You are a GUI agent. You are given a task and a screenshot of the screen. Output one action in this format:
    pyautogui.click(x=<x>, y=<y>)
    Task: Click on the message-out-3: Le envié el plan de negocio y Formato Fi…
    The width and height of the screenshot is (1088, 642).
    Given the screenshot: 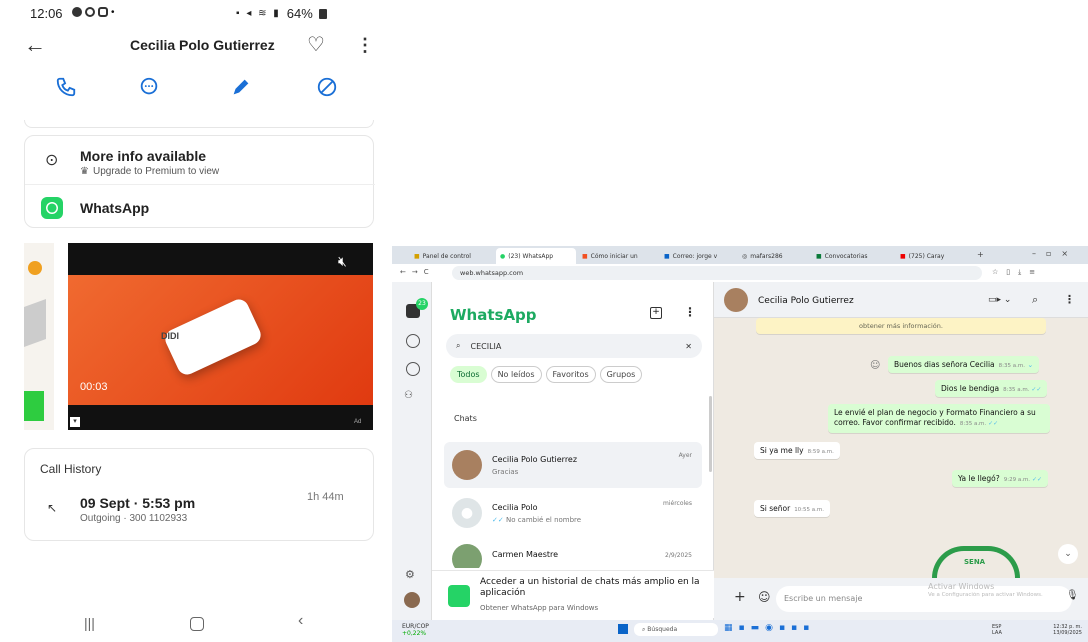 What is the action you would take?
    pyautogui.click(x=939, y=418)
    